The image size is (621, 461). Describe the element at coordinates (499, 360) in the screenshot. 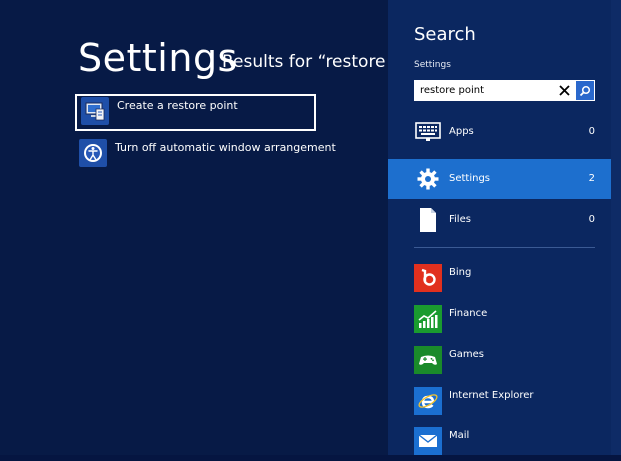

I see `app-games: Games` at that location.